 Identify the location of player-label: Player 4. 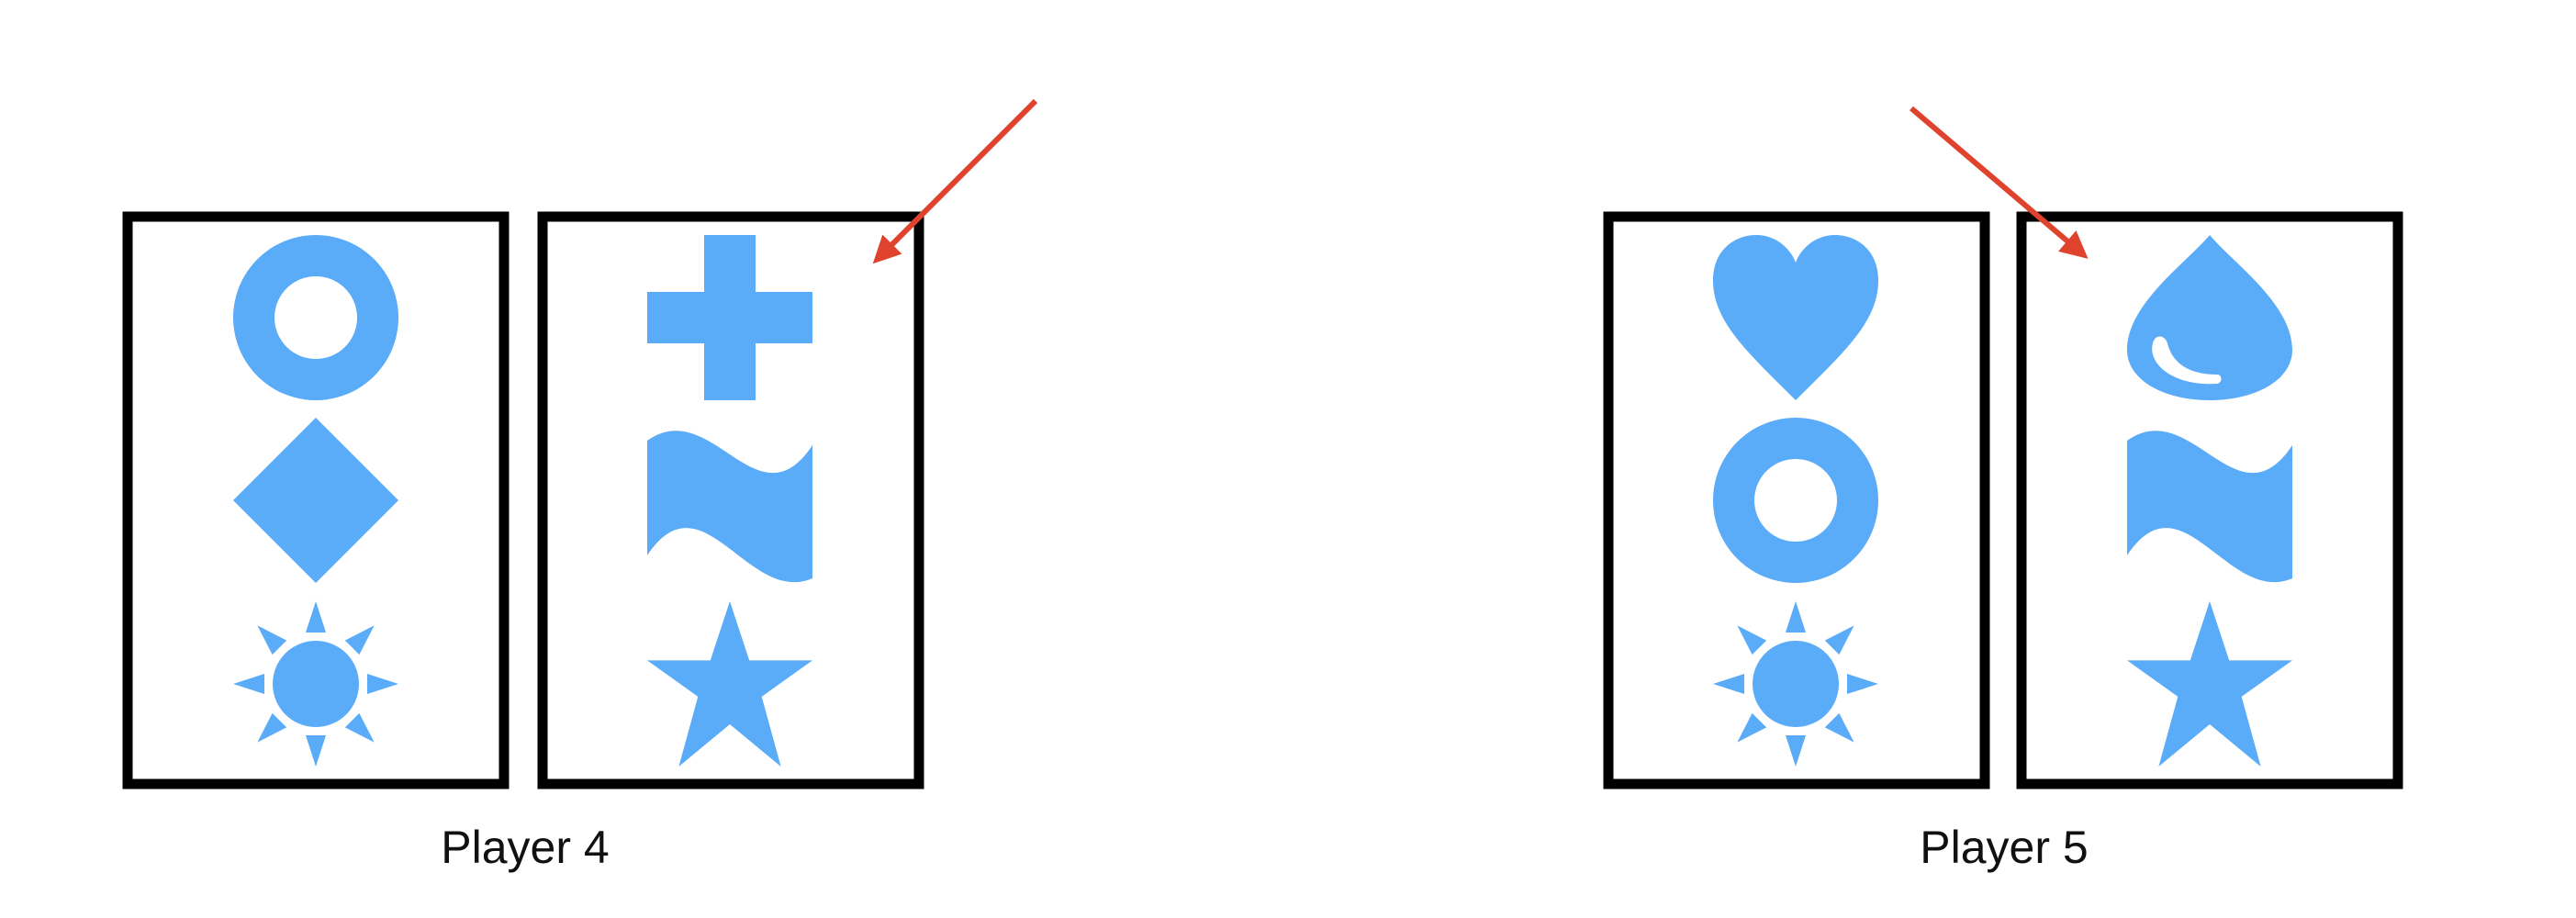
(525, 847).